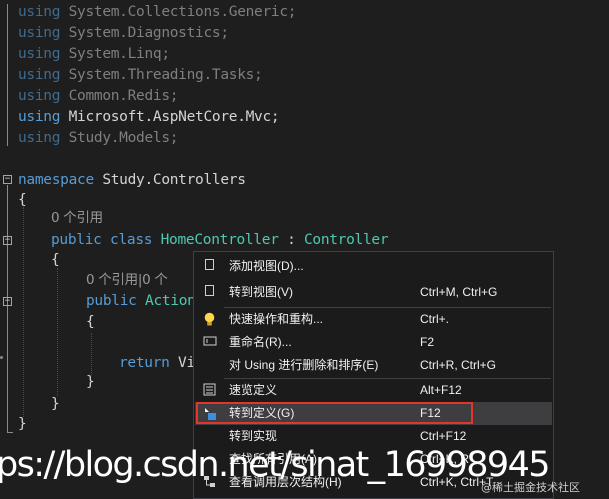  I want to click on menu-item-go-to-view: 转到视图(V) Ctrl+M, Ctrl+G, so click(373, 292).